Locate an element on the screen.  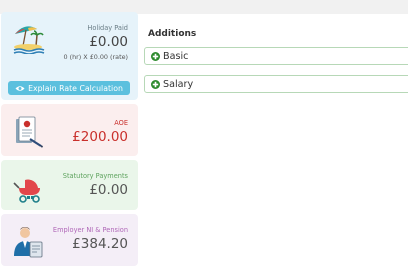
employer-ni-pension-card: Employer NI & Pension £384.20 is located at coordinates (69, 240).